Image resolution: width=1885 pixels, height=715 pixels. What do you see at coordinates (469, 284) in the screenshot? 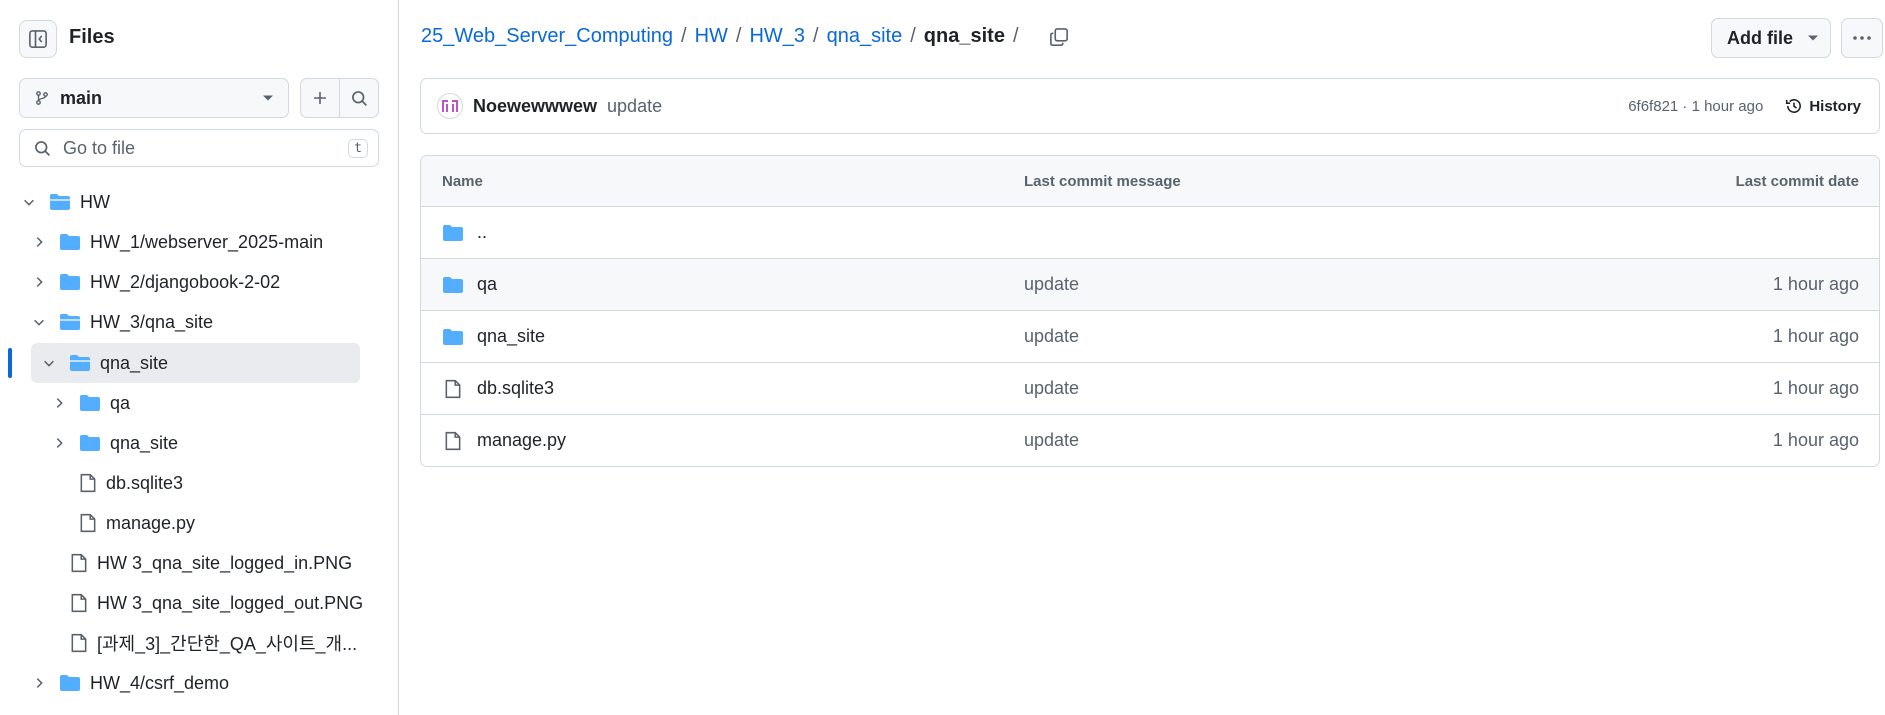
I see `file-name-link: qa` at bounding box center [469, 284].